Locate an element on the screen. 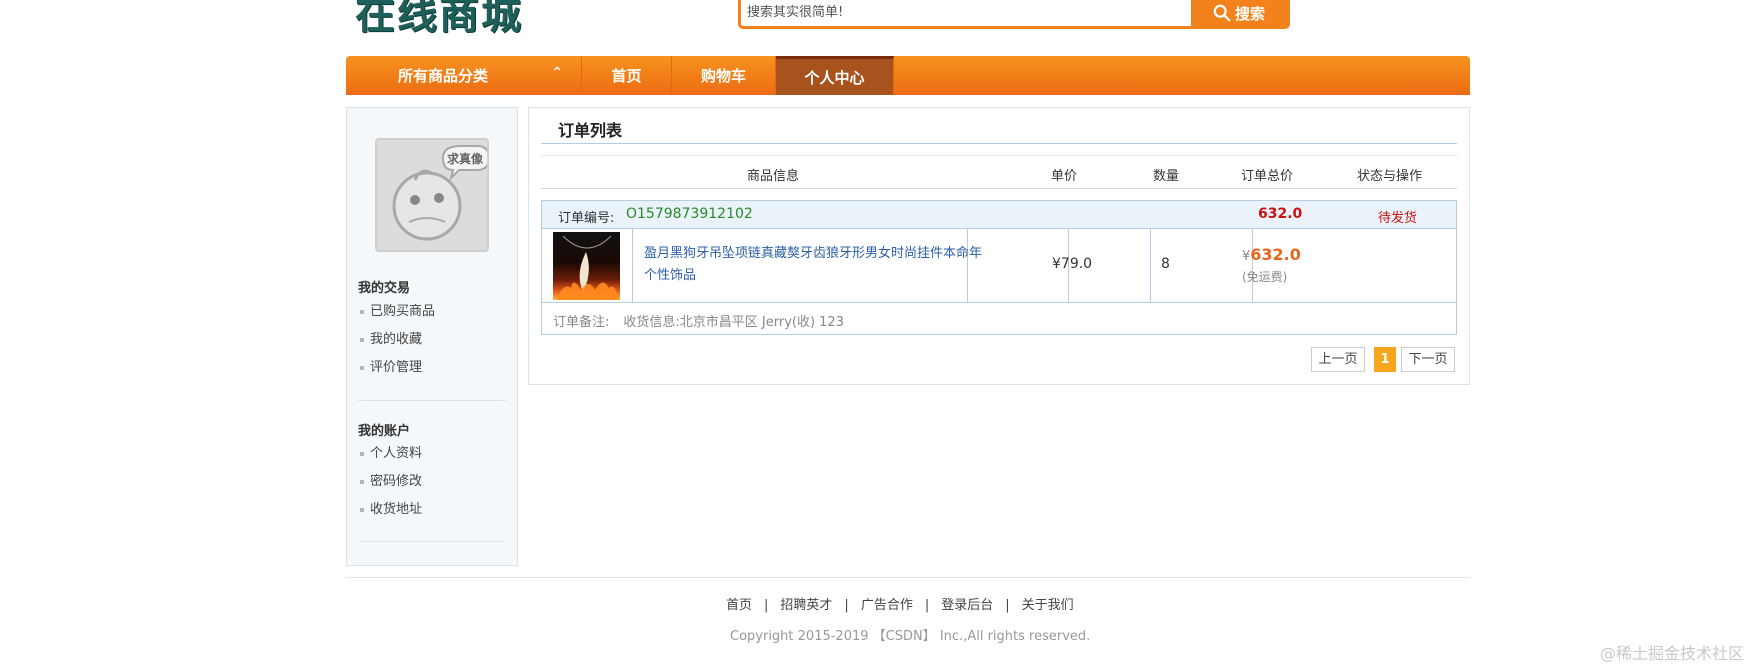  account-menu: 个人资料 密码修改 收货地址 is located at coordinates (390, 482).